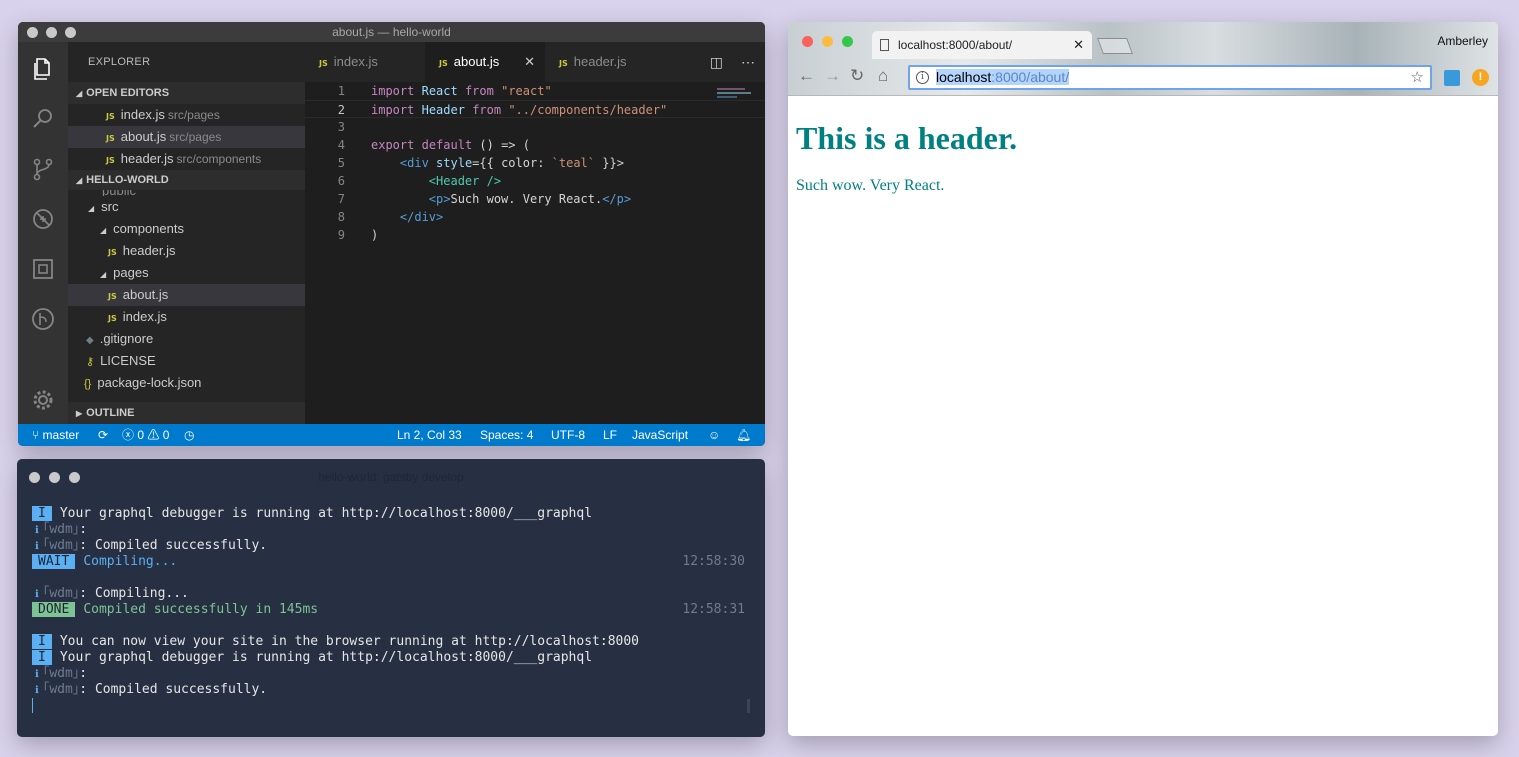 The height and width of the screenshot is (757, 1519). What do you see at coordinates (189, 435) in the screenshot?
I see `clock-icon: ◷` at bounding box center [189, 435].